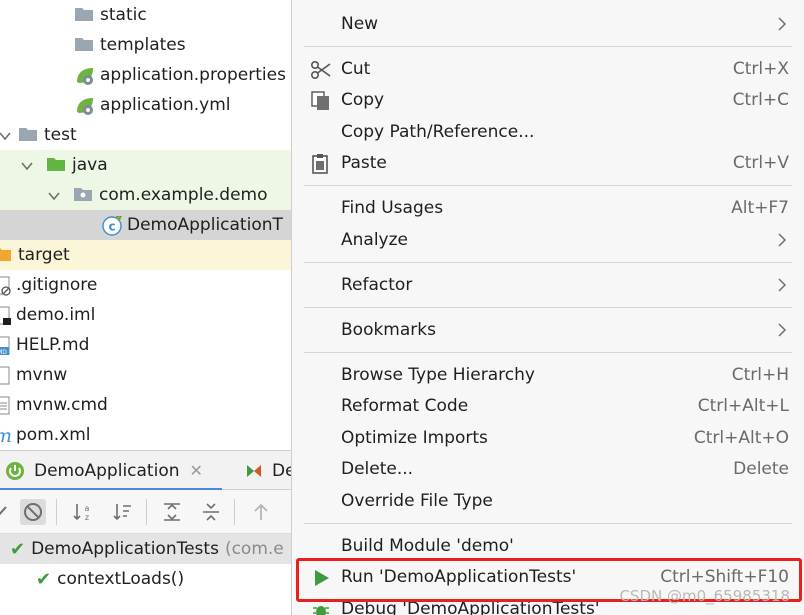 The height and width of the screenshot is (615, 804). I want to click on run-tab-second: De, so click(268, 470).